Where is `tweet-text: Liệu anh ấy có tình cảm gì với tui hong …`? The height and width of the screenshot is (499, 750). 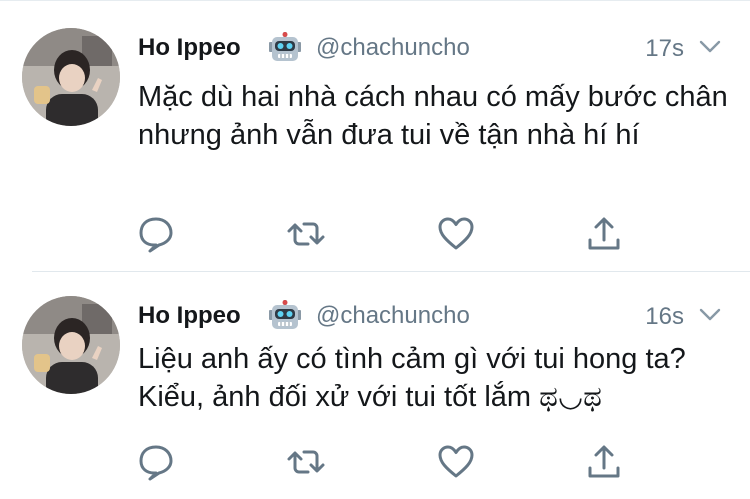
tweet-text: Liệu anh ấy có tình cảm gì với tui hong … is located at coordinates (412, 378).